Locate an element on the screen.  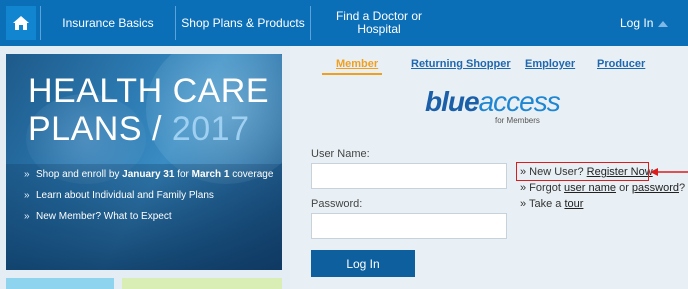
forgot-line: » Forgot user name or password? is located at coordinates (602, 188).